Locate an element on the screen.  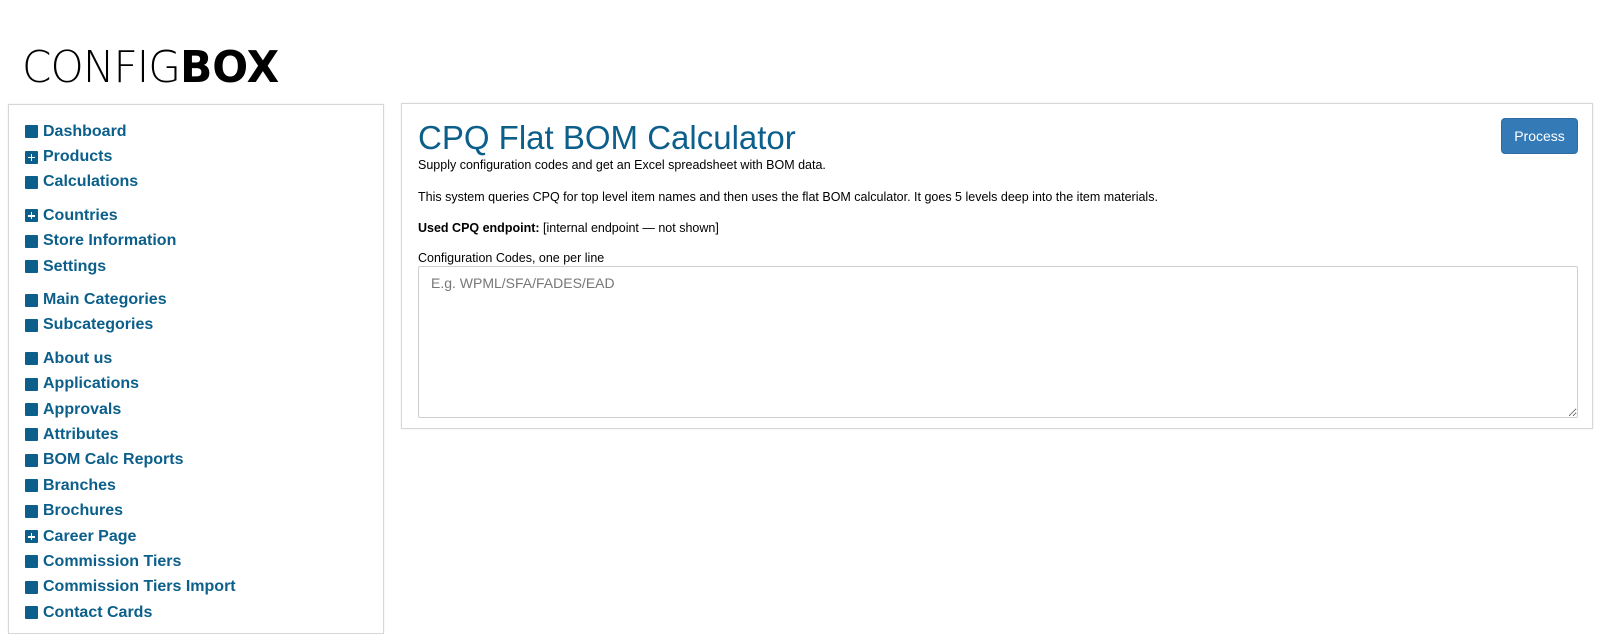
sidebar-item-label: Calculations is located at coordinates (91, 182).